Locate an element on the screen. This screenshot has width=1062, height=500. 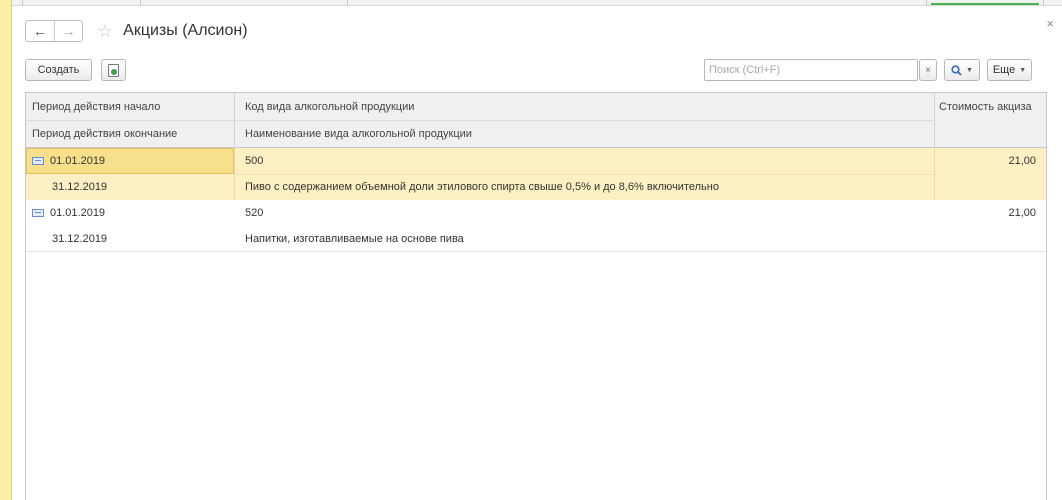
clear-search-button: × is located at coordinates (928, 70).